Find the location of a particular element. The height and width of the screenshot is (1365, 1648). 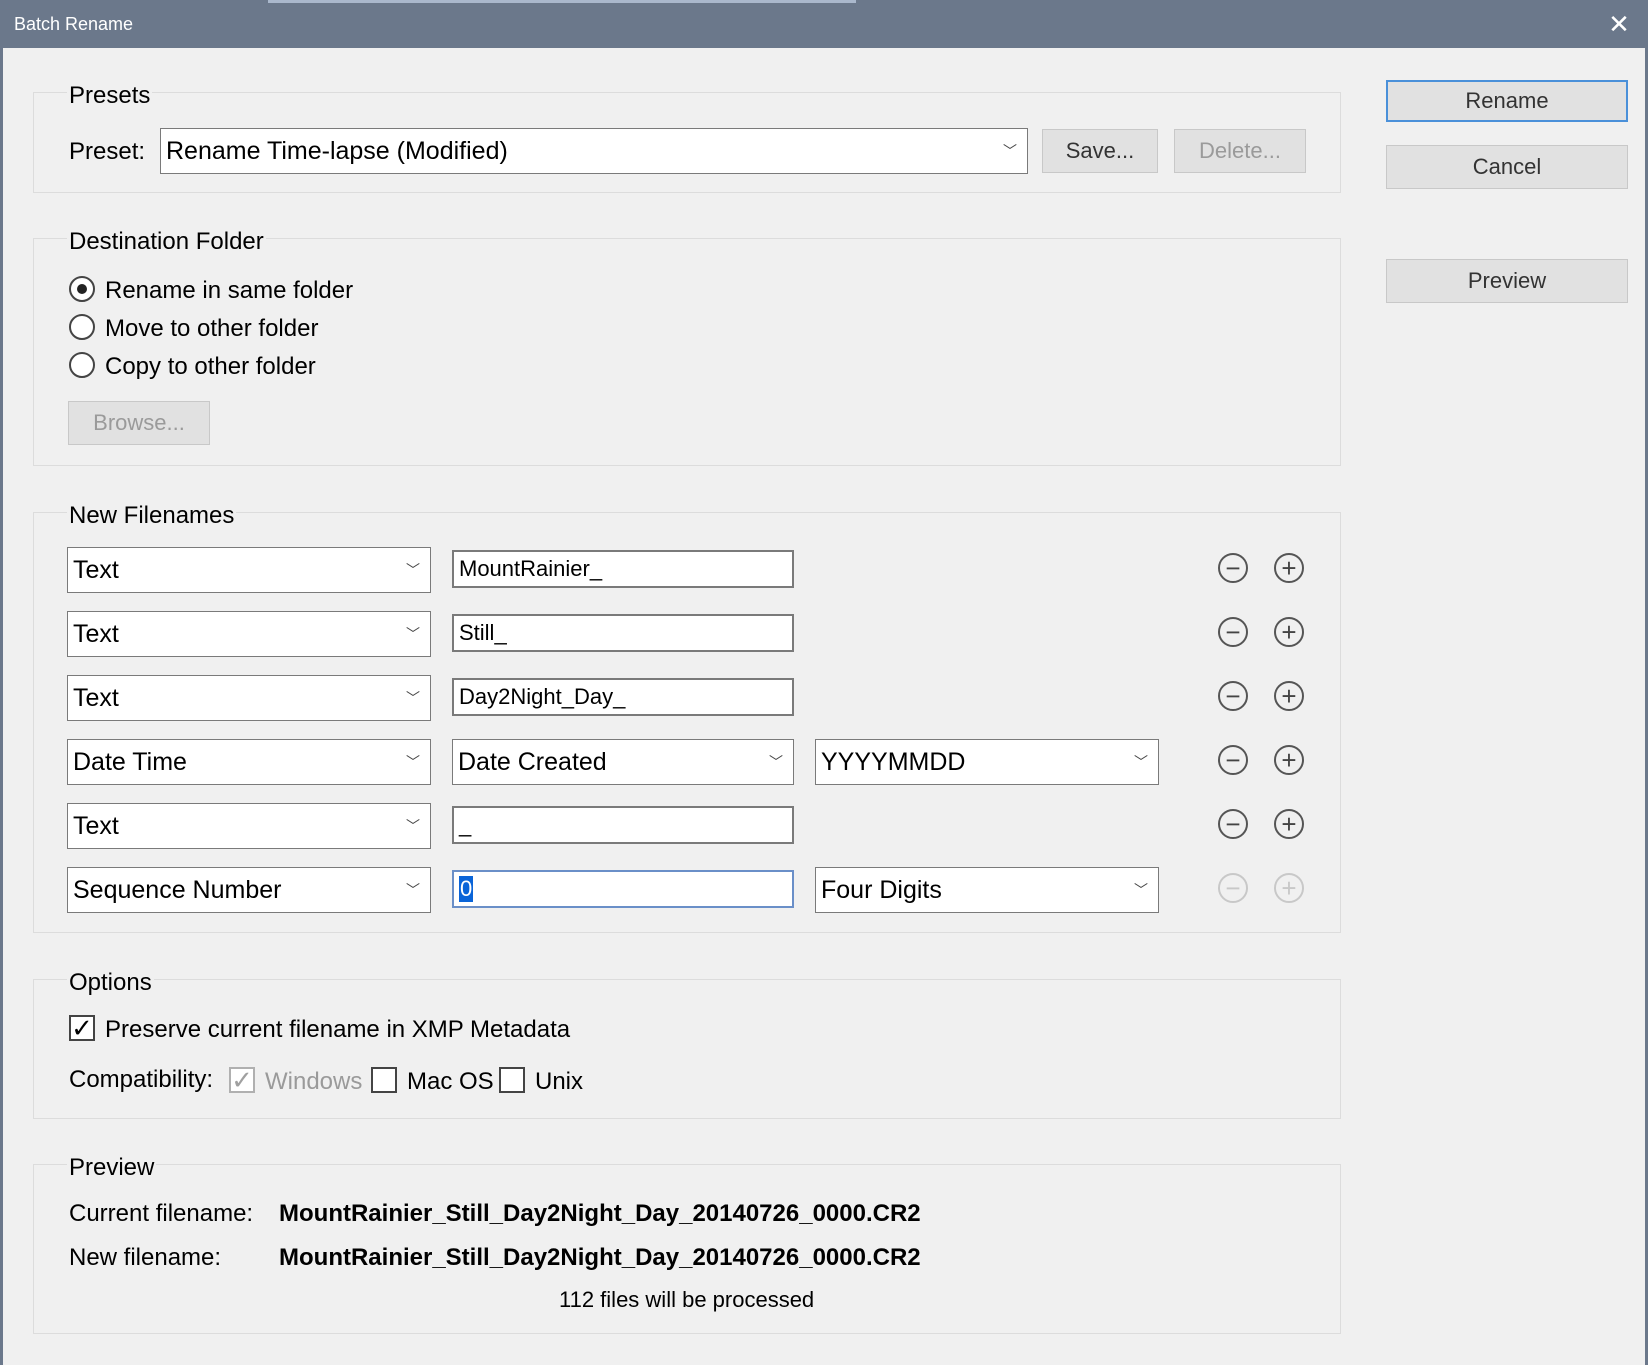

sequence-start-input: 0 is located at coordinates (623, 889).